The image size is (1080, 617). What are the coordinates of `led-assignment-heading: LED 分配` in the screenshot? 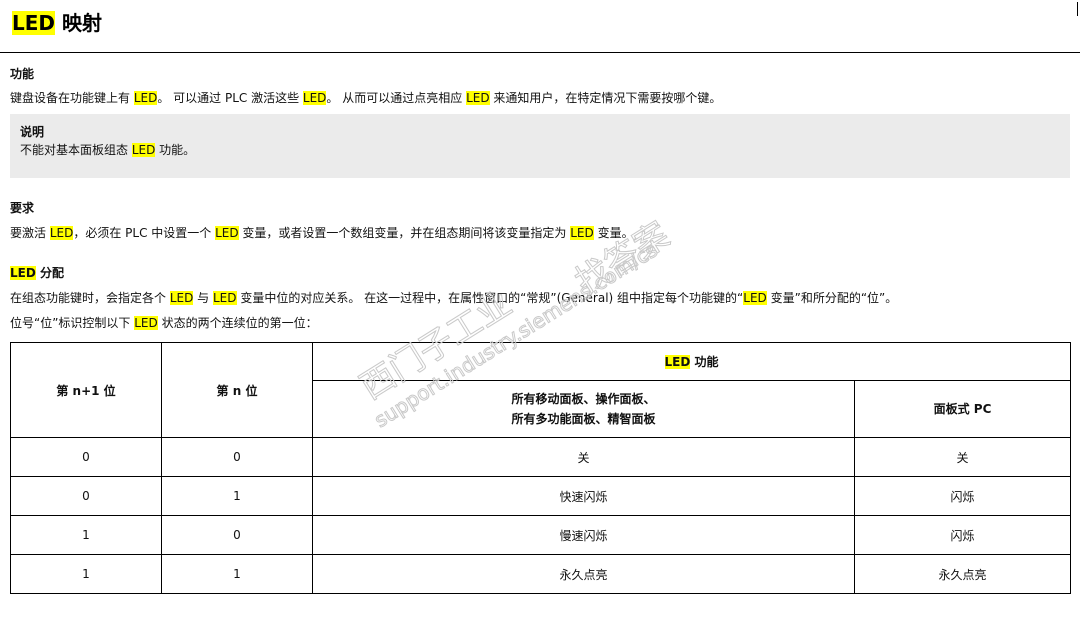 It's located at (37, 273).